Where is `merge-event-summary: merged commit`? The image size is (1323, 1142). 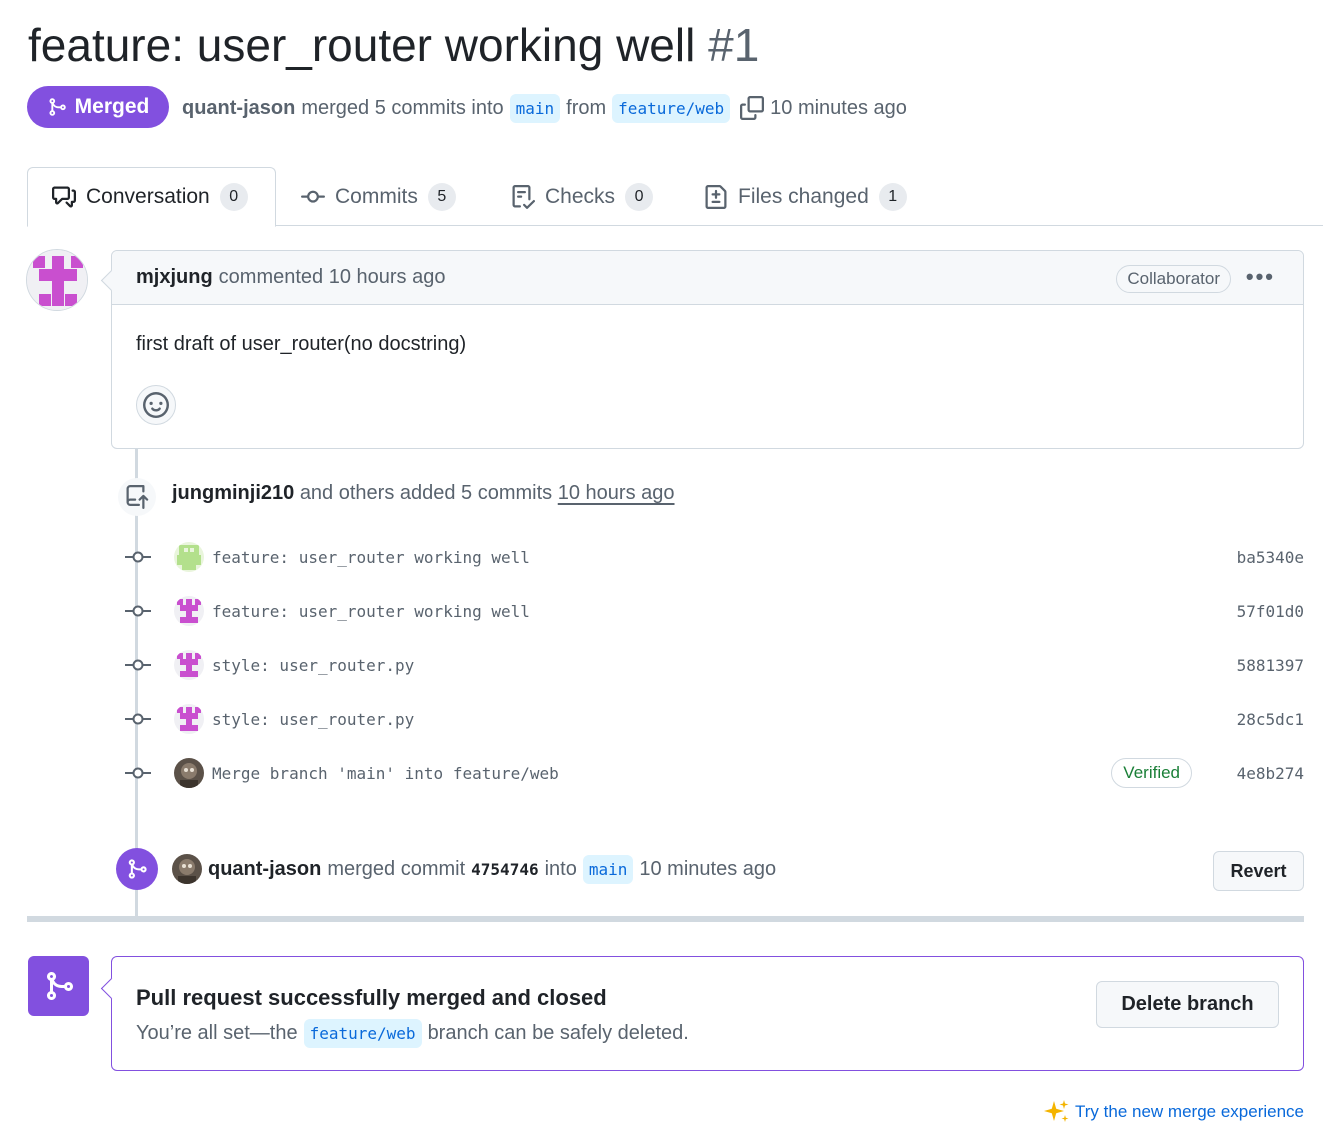
merge-event-summary: merged commit is located at coordinates (396, 868).